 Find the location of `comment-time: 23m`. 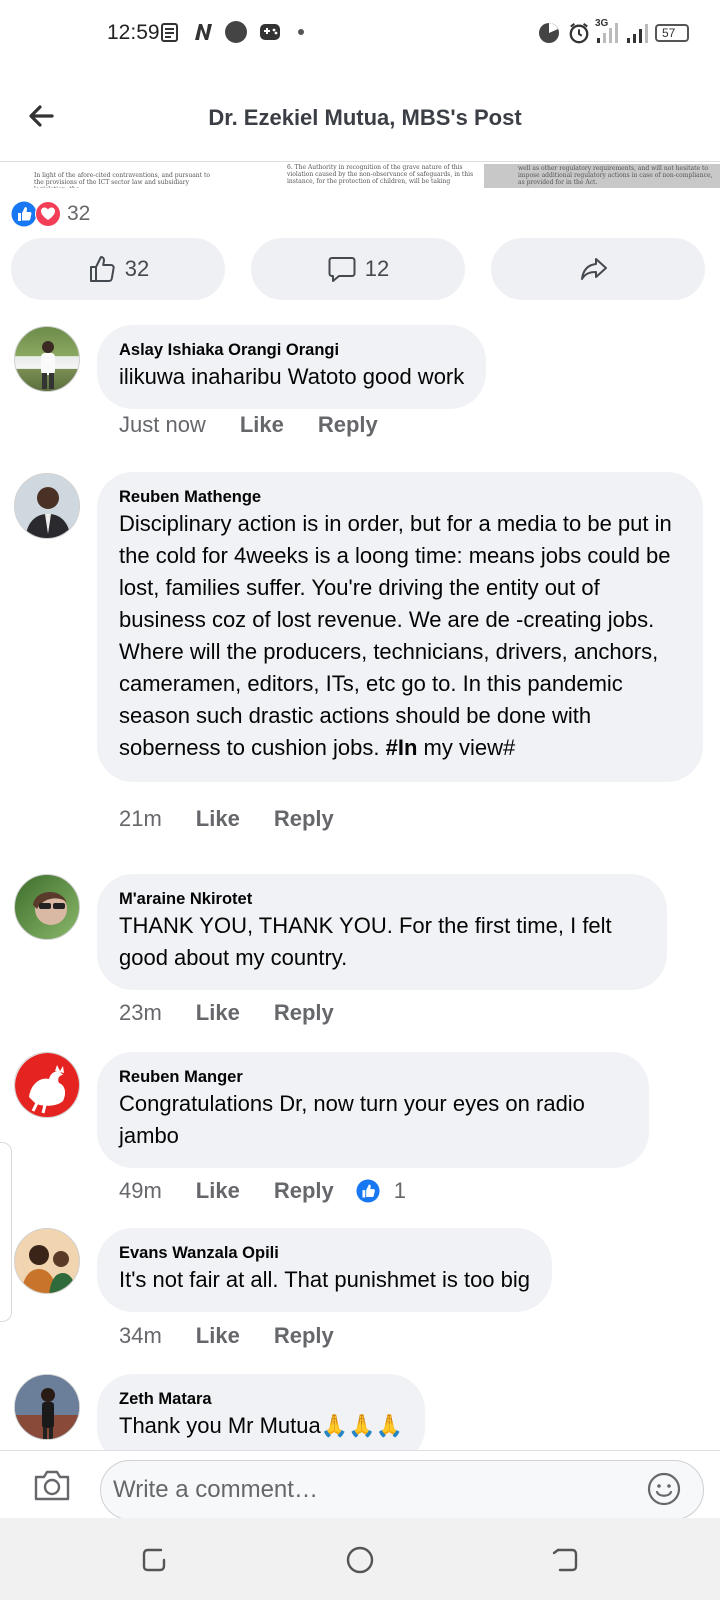

comment-time: 23m is located at coordinates (140, 1013).